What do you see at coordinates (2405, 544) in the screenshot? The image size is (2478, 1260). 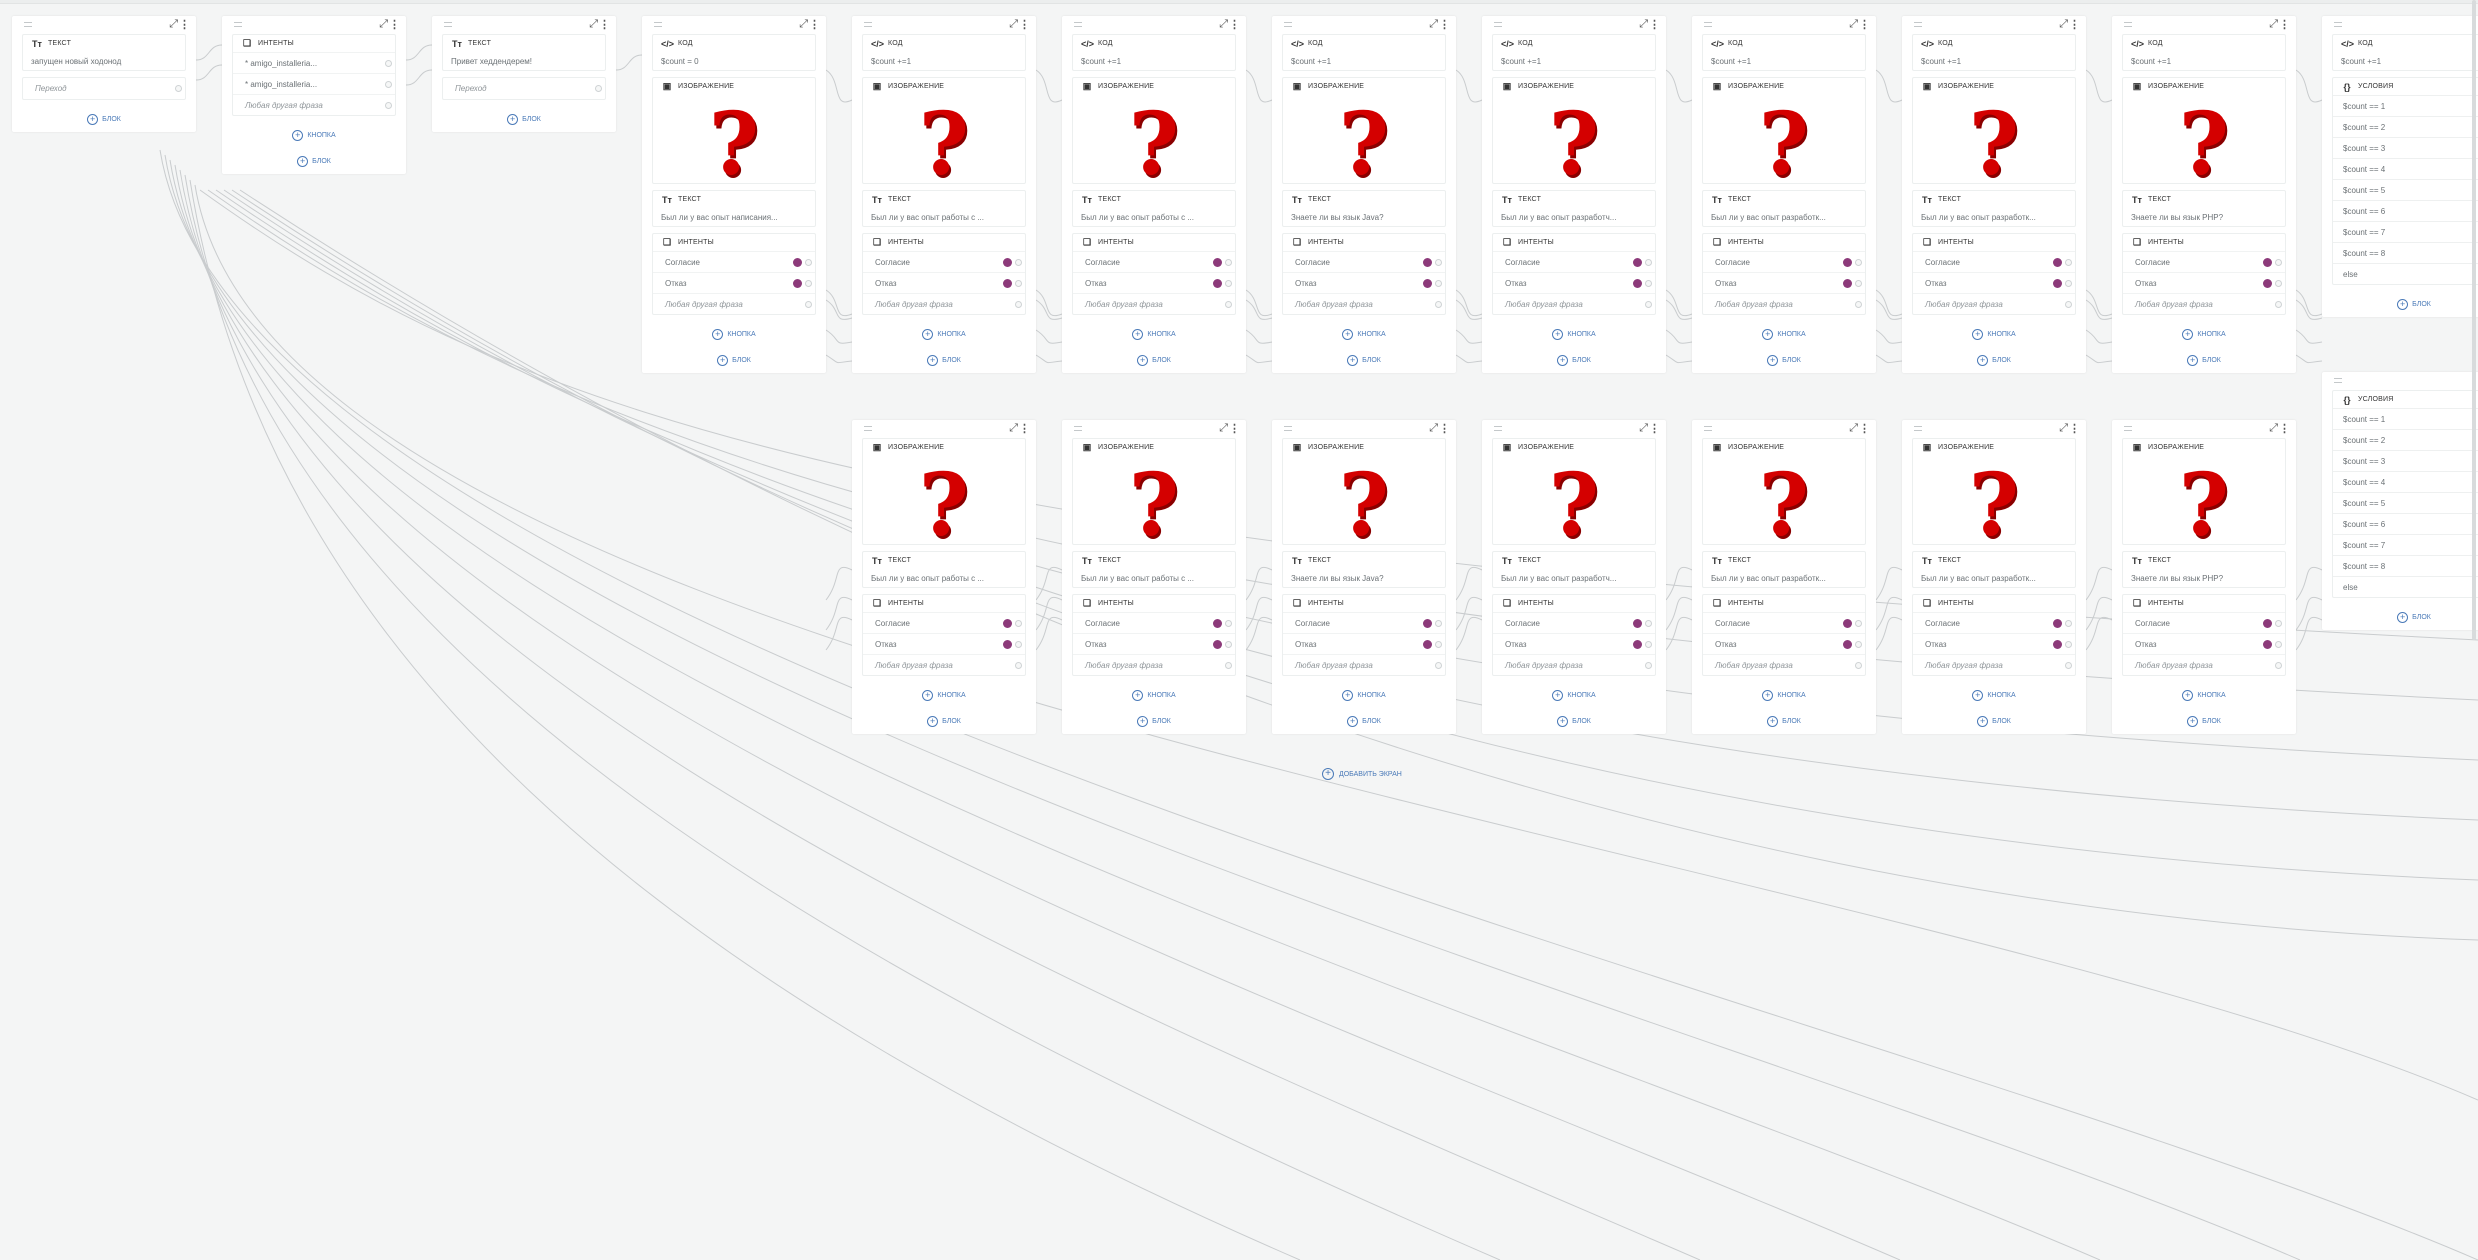 I see `condition-row: $count == 7` at bounding box center [2405, 544].